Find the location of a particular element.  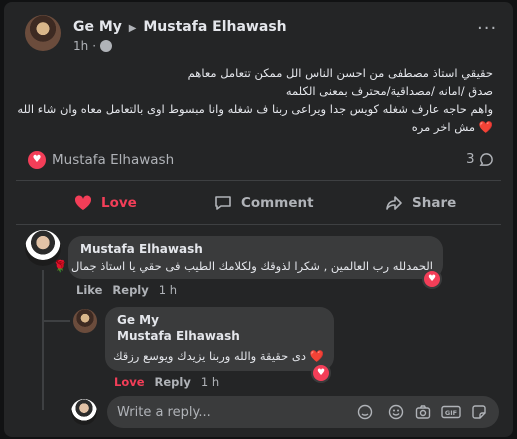

reply-time: 1 h is located at coordinates (210, 382).